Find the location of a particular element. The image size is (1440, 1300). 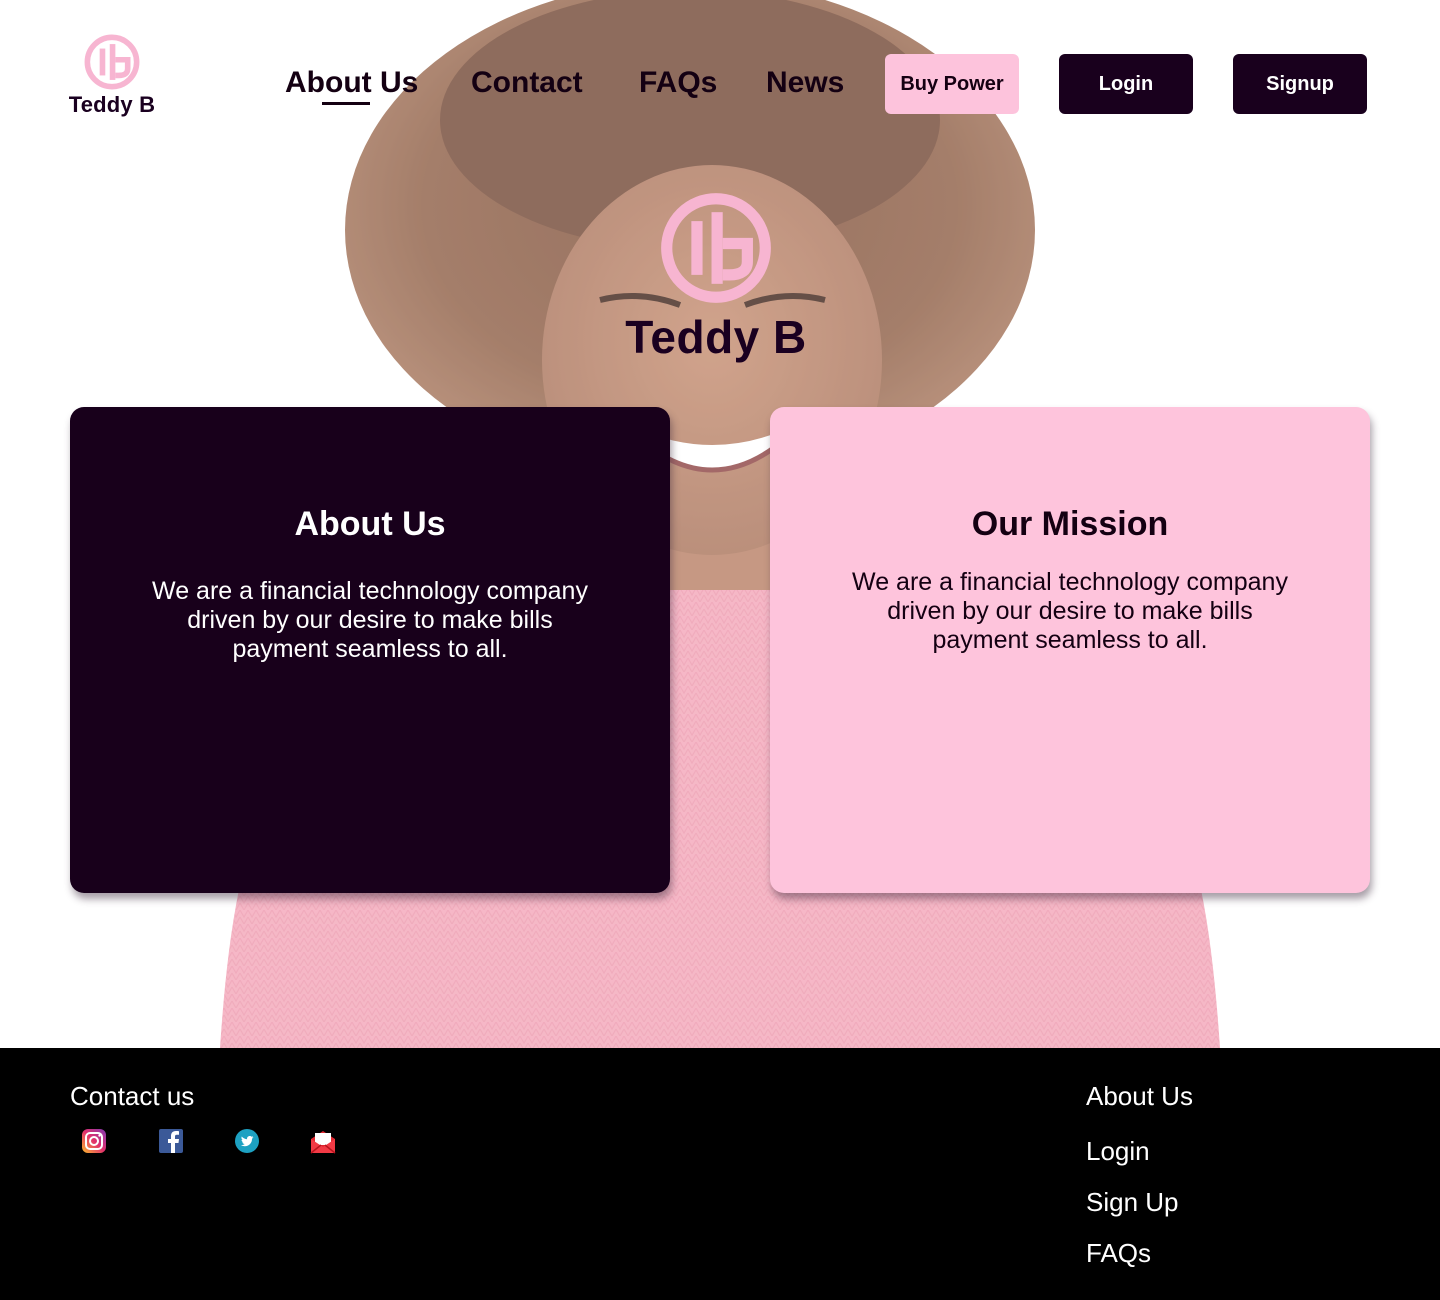

footer-link-login: Login is located at coordinates (1118, 1151).